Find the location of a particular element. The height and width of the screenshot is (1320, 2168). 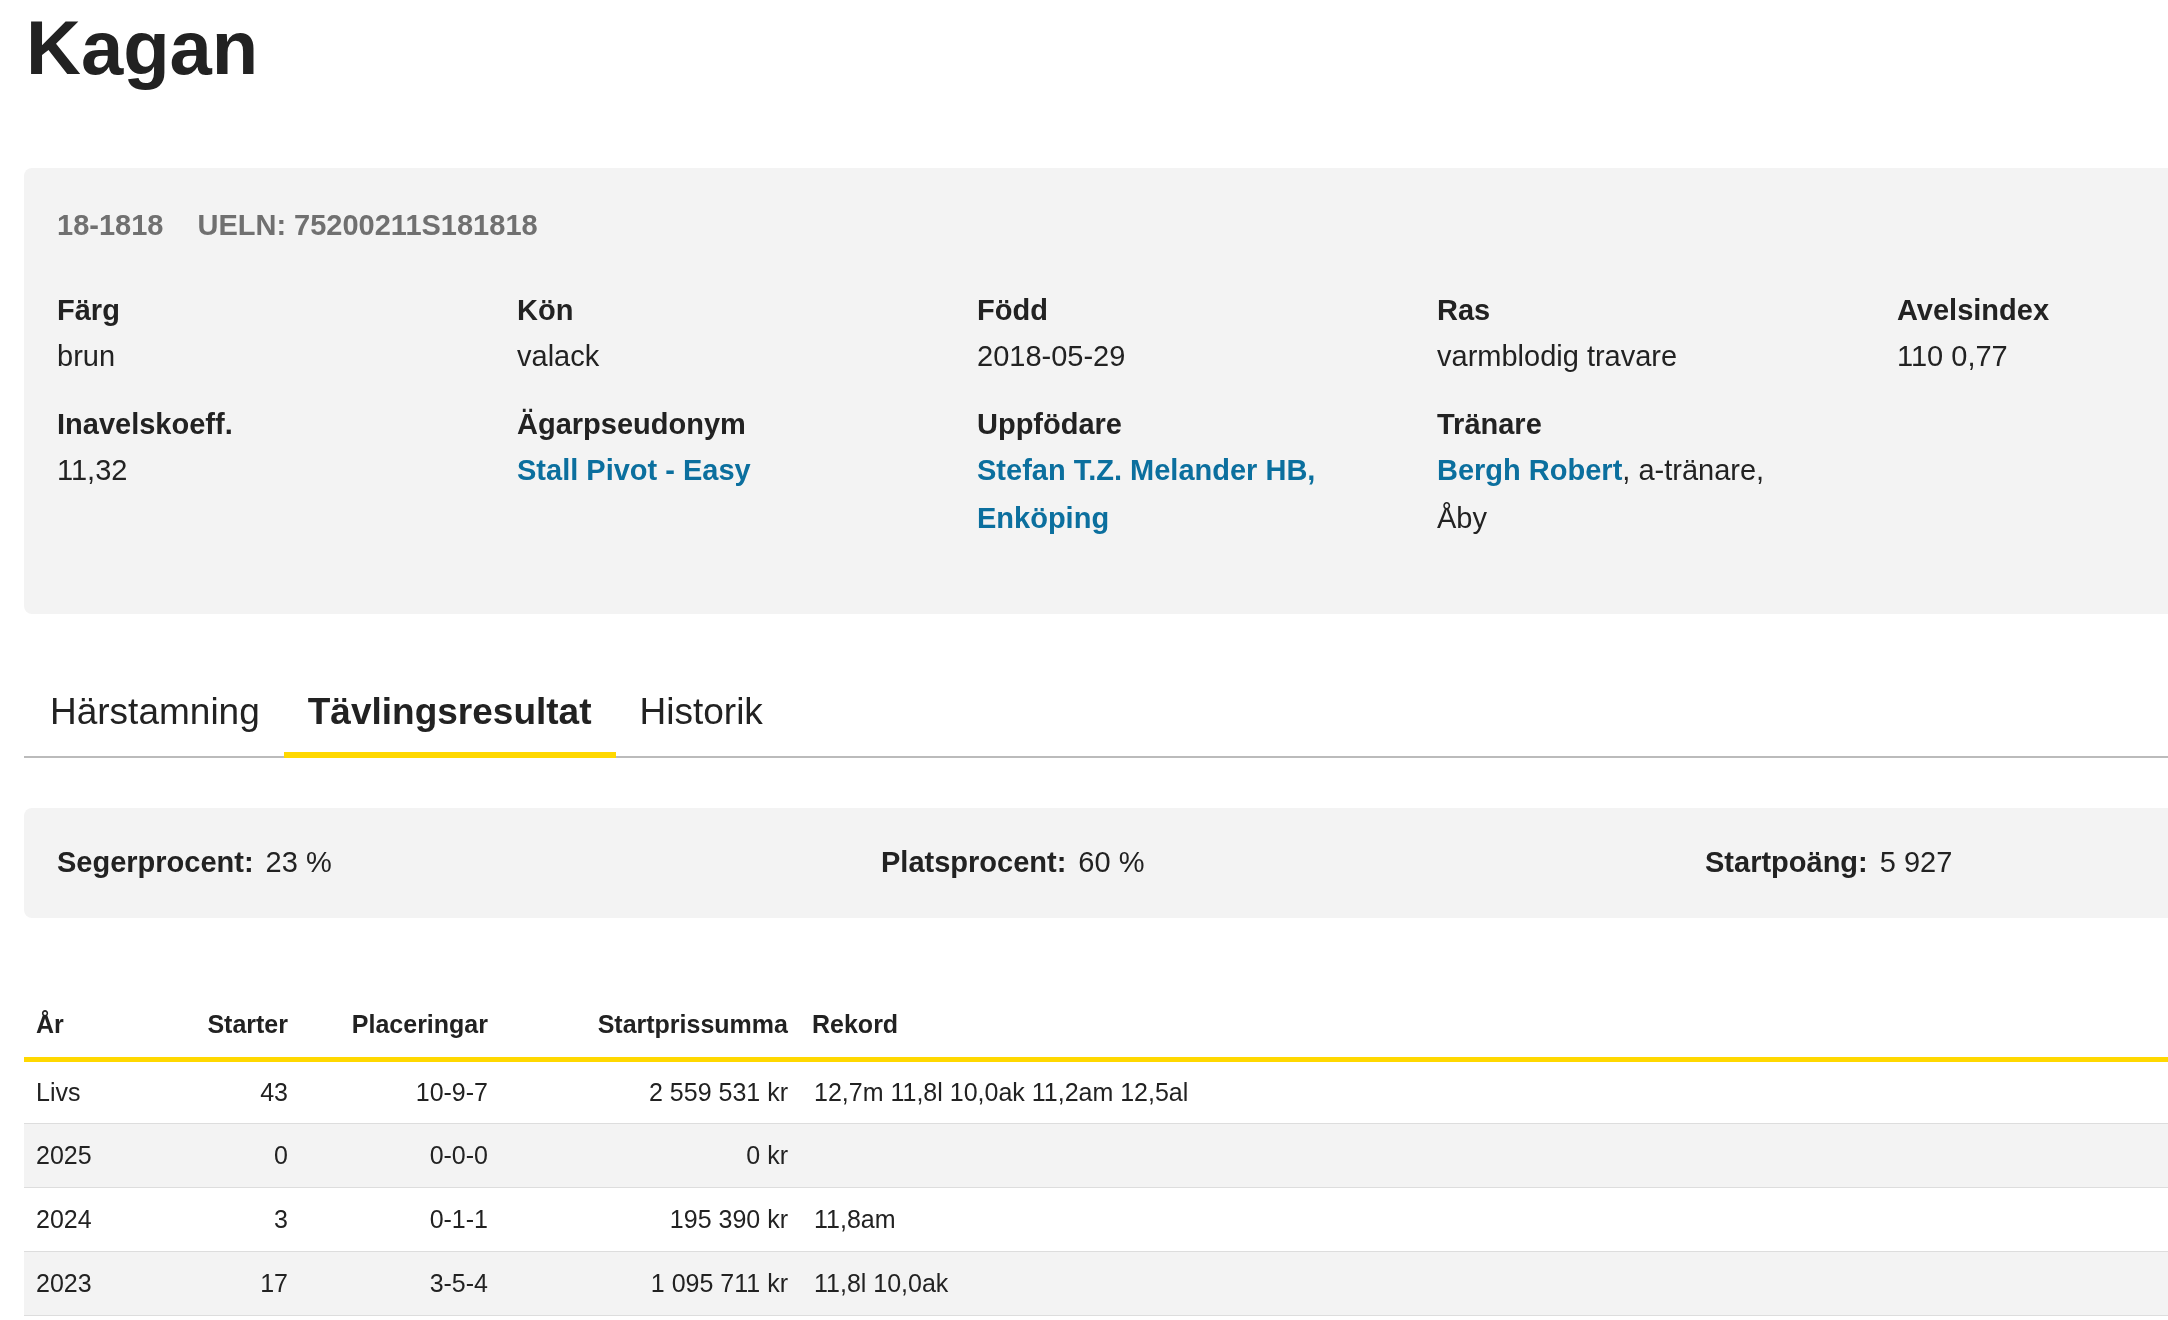

tab: Historik is located at coordinates (701, 714).